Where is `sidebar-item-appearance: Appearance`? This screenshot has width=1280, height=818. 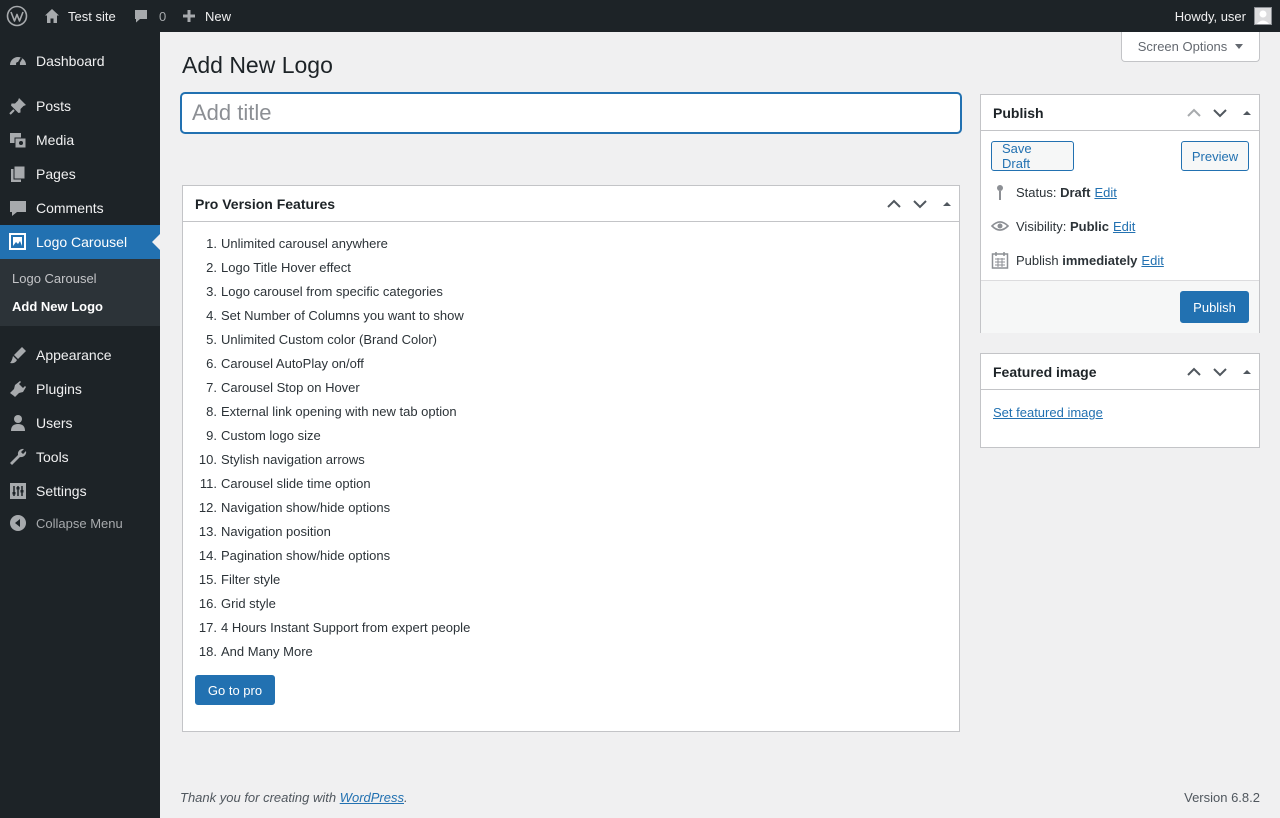 sidebar-item-appearance: Appearance is located at coordinates (80, 355).